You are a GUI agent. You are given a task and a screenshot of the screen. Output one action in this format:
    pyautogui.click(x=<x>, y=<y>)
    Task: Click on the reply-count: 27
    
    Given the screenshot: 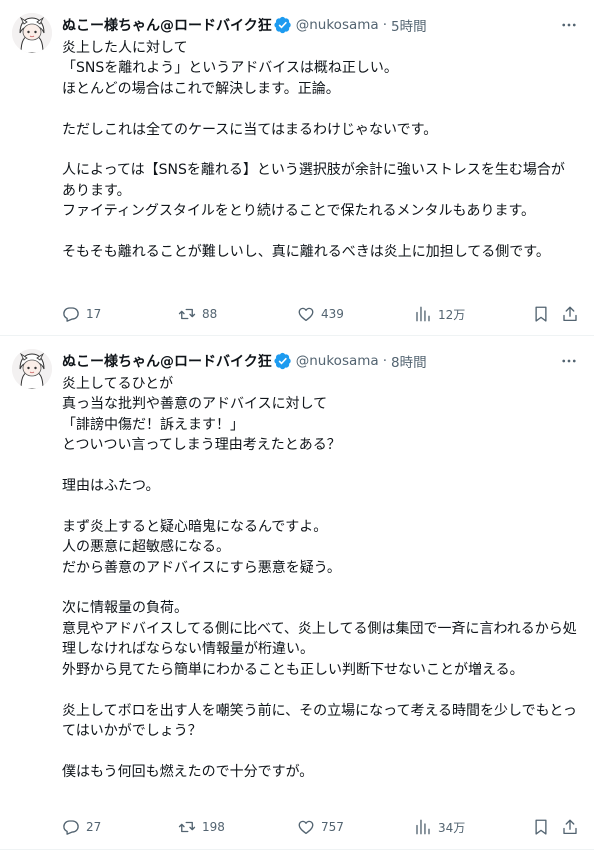 What is the action you would take?
    pyautogui.click(x=94, y=827)
    